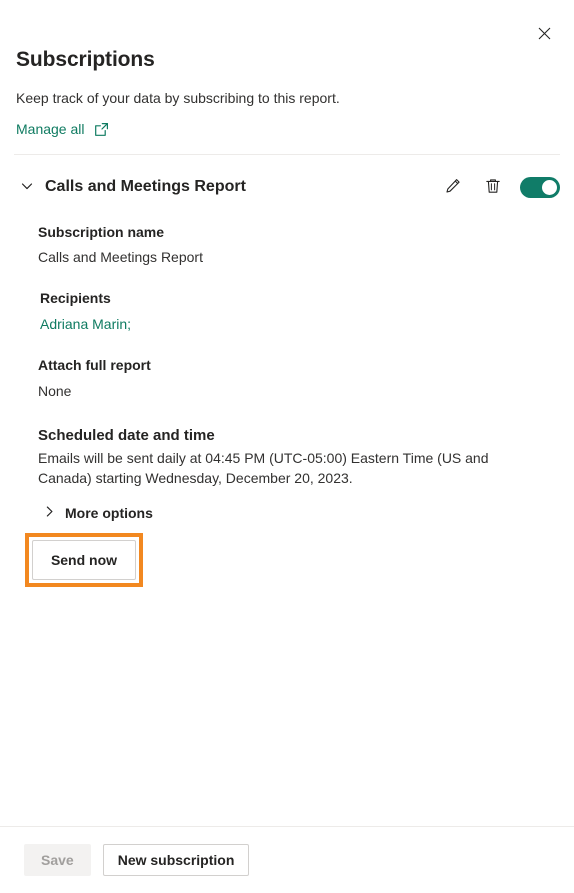  What do you see at coordinates (101, 232) in the screenshot?
I see `subscription-name-label: Subscription name` at bounding box center [101, 232].